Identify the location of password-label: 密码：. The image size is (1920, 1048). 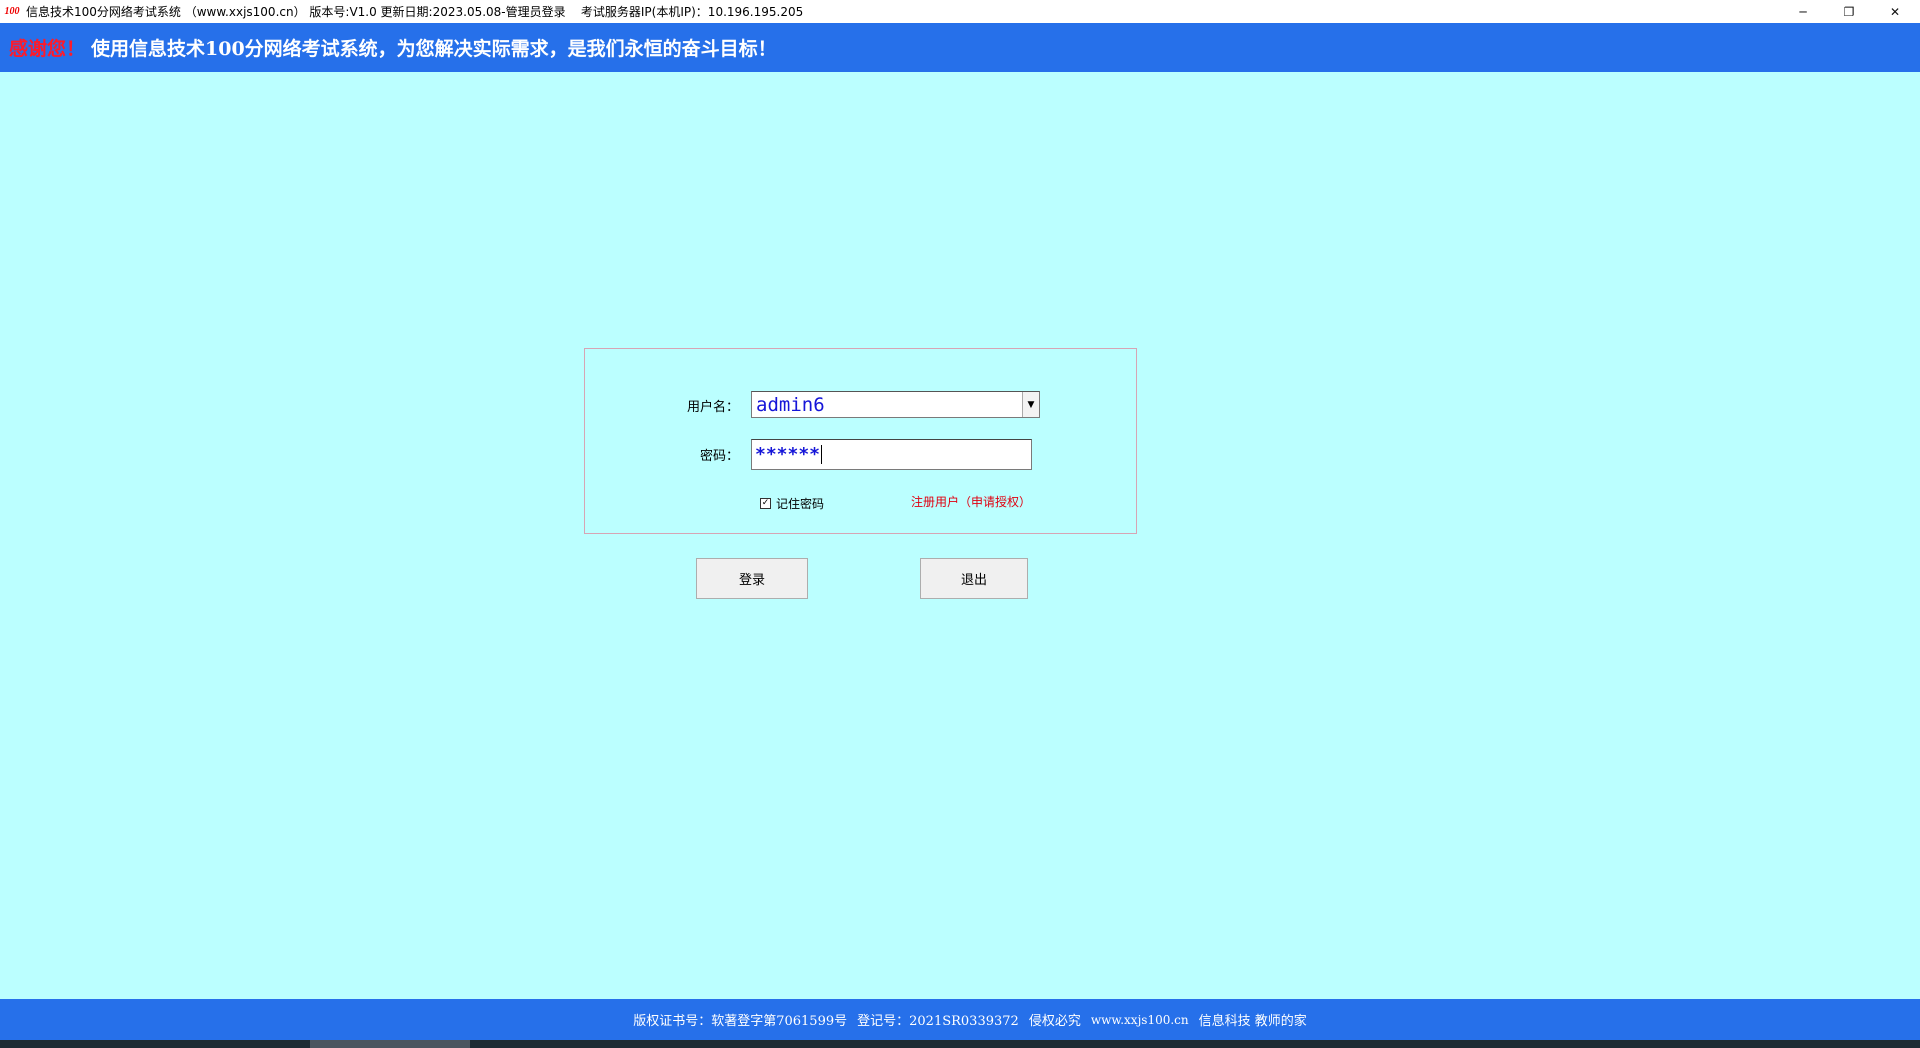
(719, 456).